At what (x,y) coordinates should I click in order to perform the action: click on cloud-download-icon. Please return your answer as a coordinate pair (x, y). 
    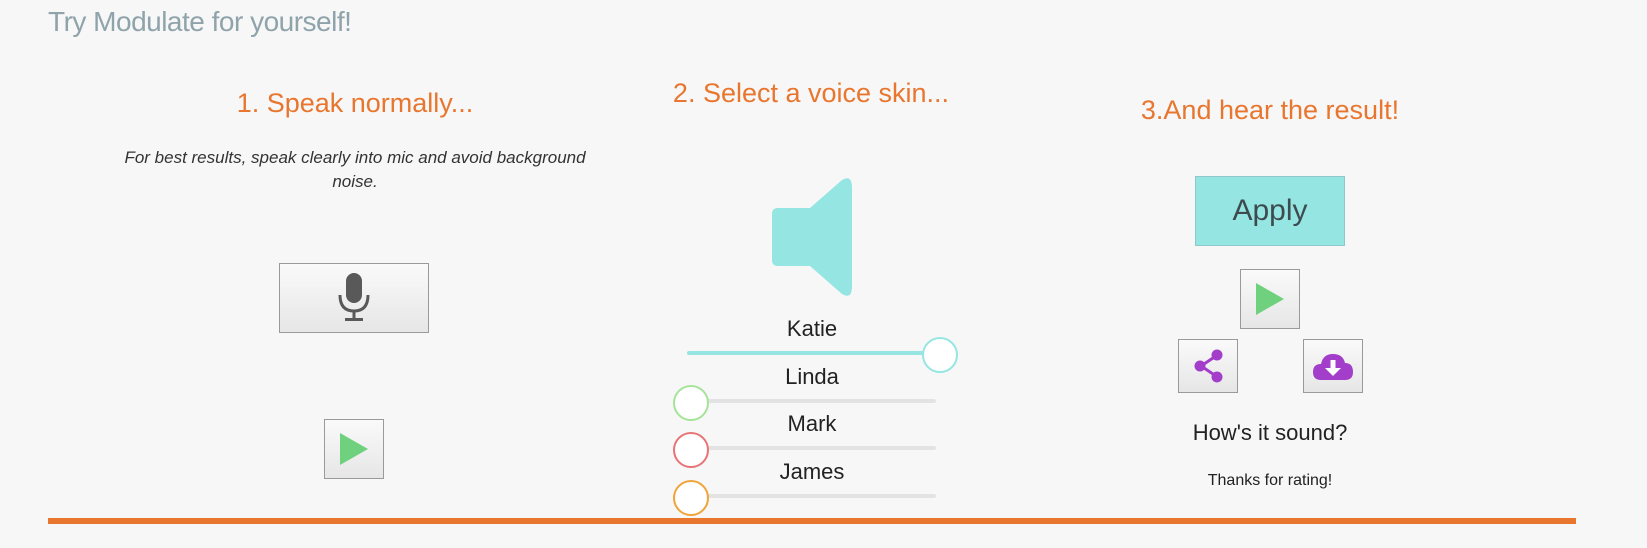
    Looking at the image, I should click on (1333, 367).